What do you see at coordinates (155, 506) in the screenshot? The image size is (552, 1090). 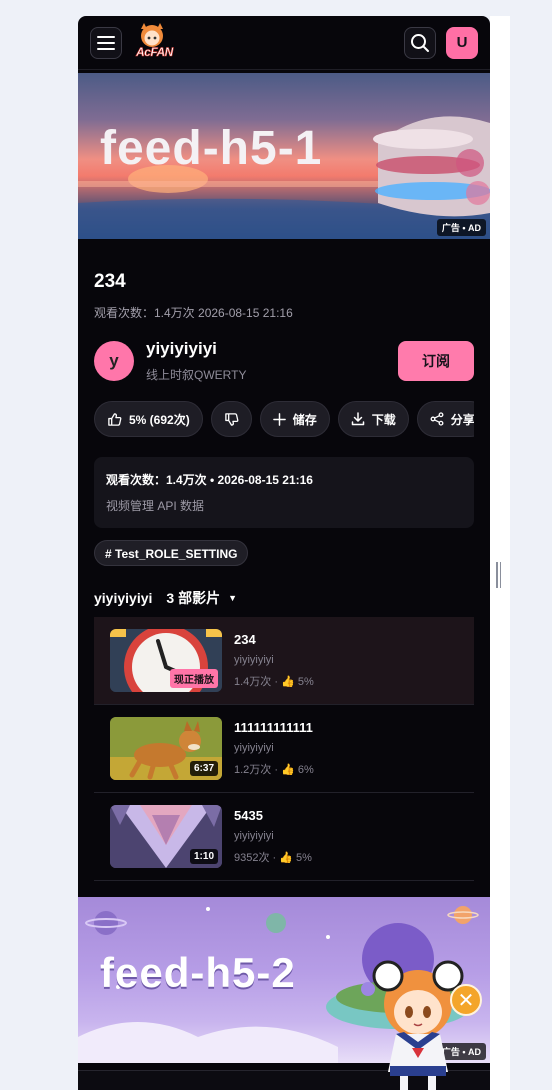 I see `description-text: 视频管理 API 数据` at bounding box center [155, 506].